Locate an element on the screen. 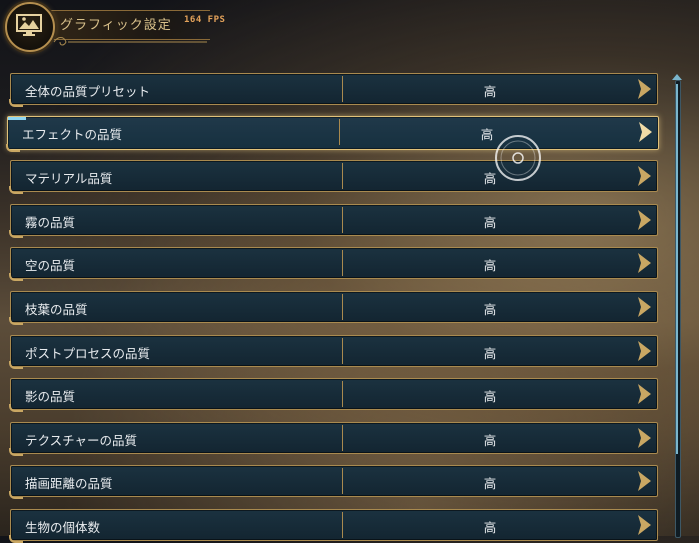 The height and width of the screenshot is (543, 699). setting-row: 影の品質 高 is located at coordinates (333, 395).